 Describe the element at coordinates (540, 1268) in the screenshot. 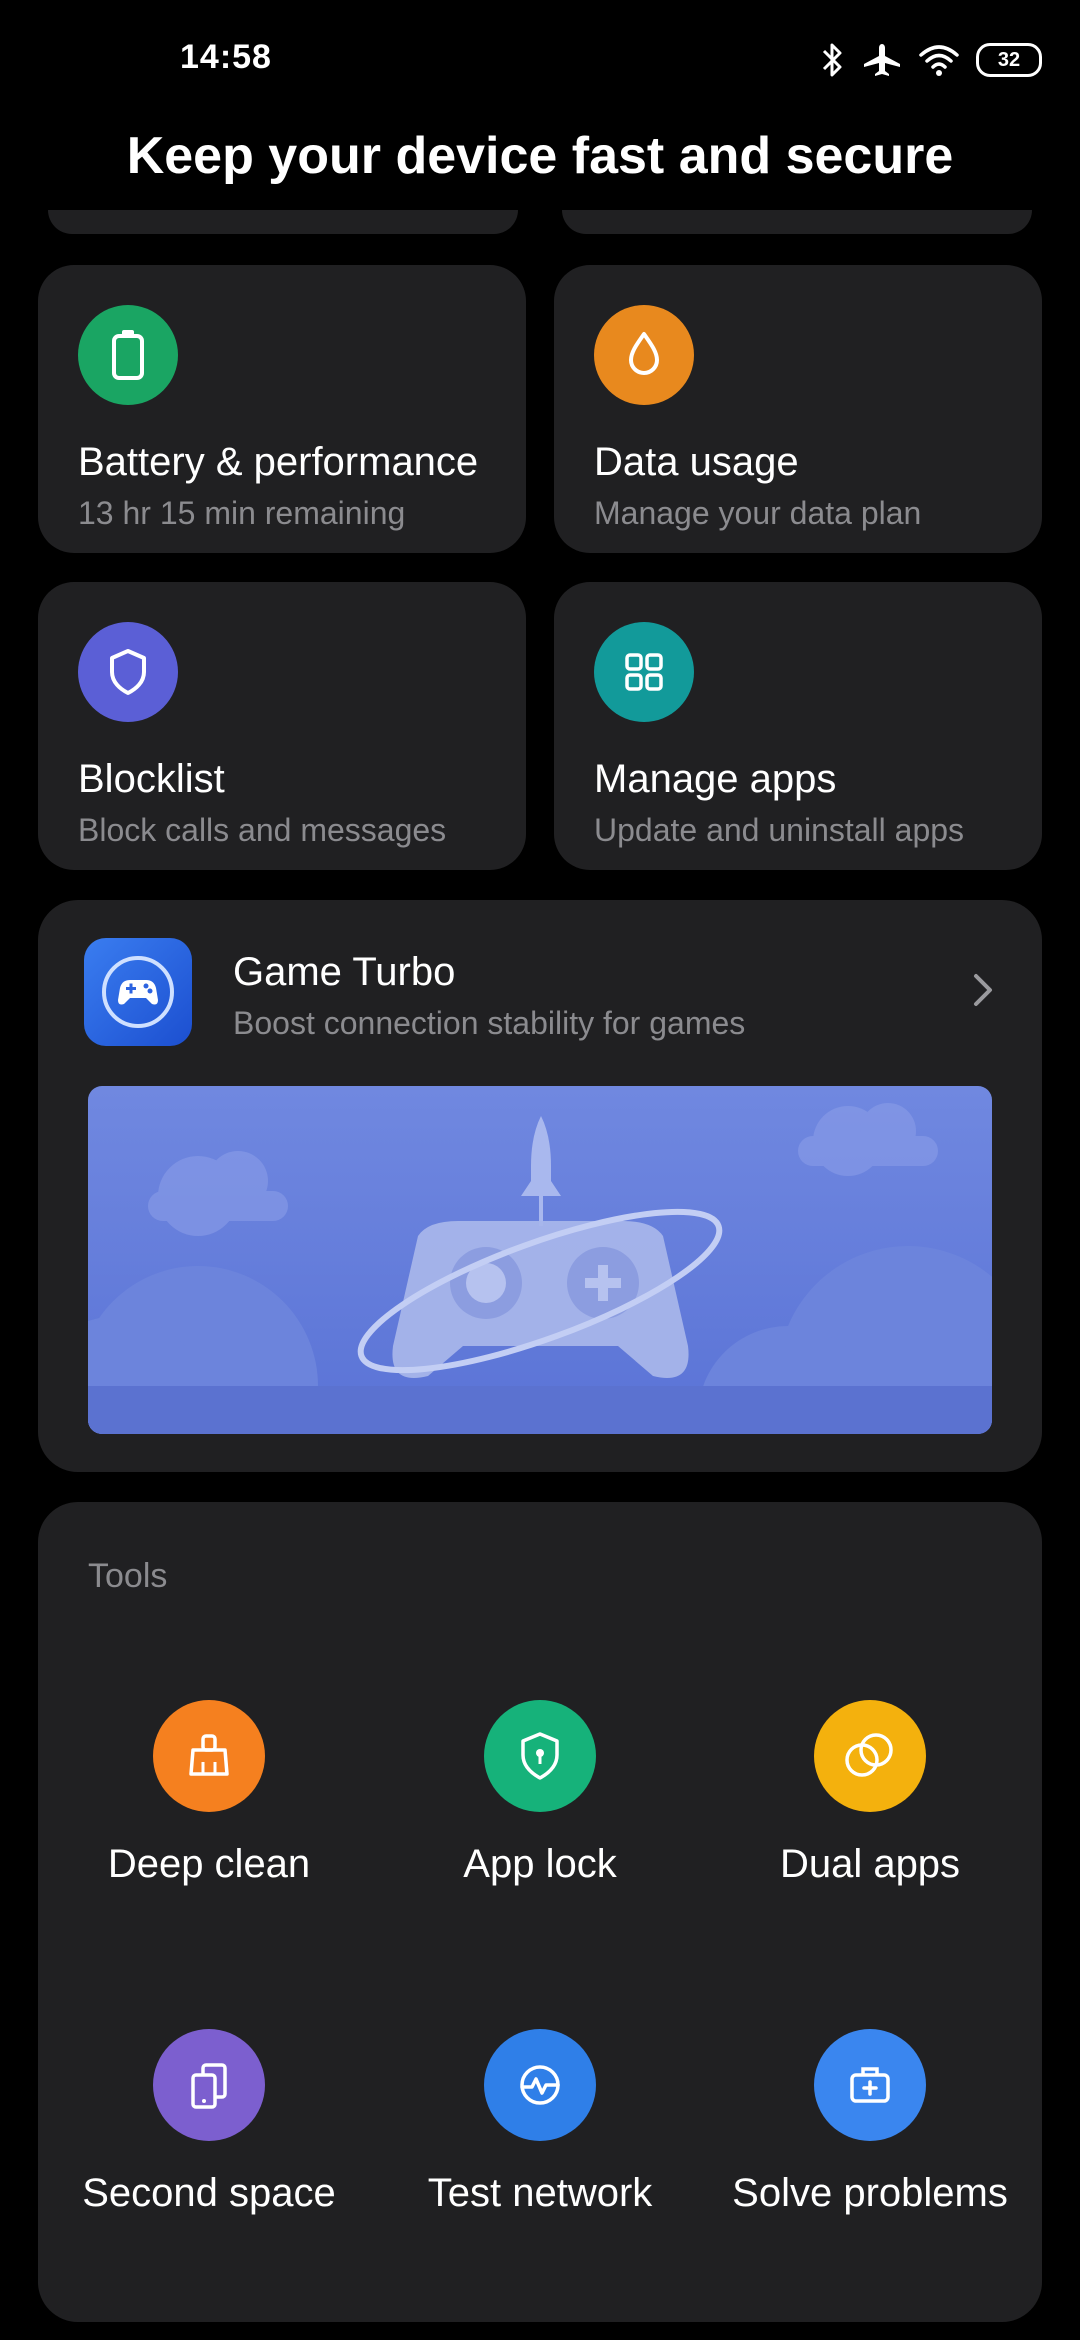

I see `banner-illustration` at that location.